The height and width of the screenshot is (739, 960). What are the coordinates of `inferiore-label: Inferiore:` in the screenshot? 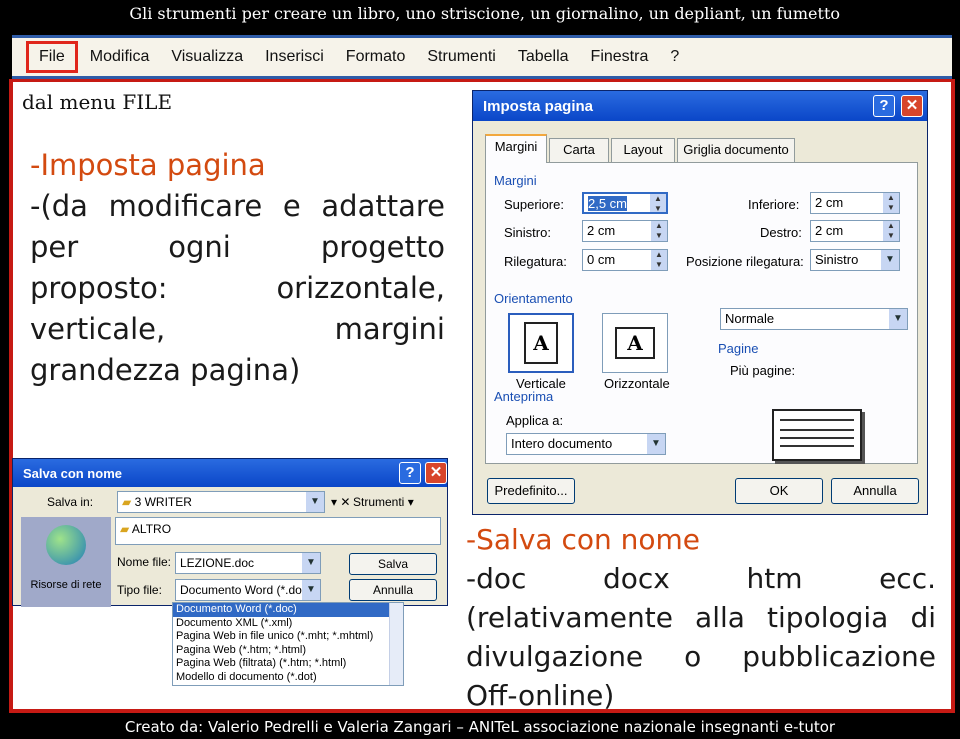 It's located at (774, 204).